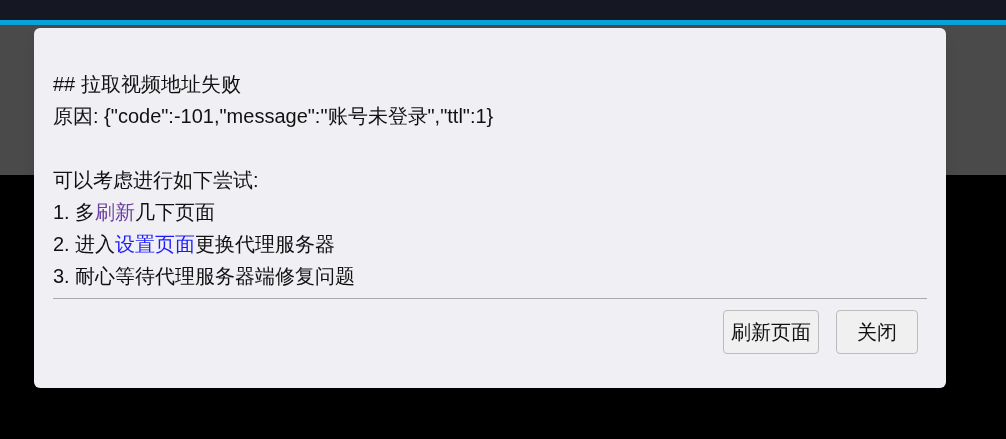 The height and width of the screenshot is (439, 1006). What do you see at coordinates (155, 244) in the screenshot?
I see `link: 设置页面` at bounding box center [155, 244].